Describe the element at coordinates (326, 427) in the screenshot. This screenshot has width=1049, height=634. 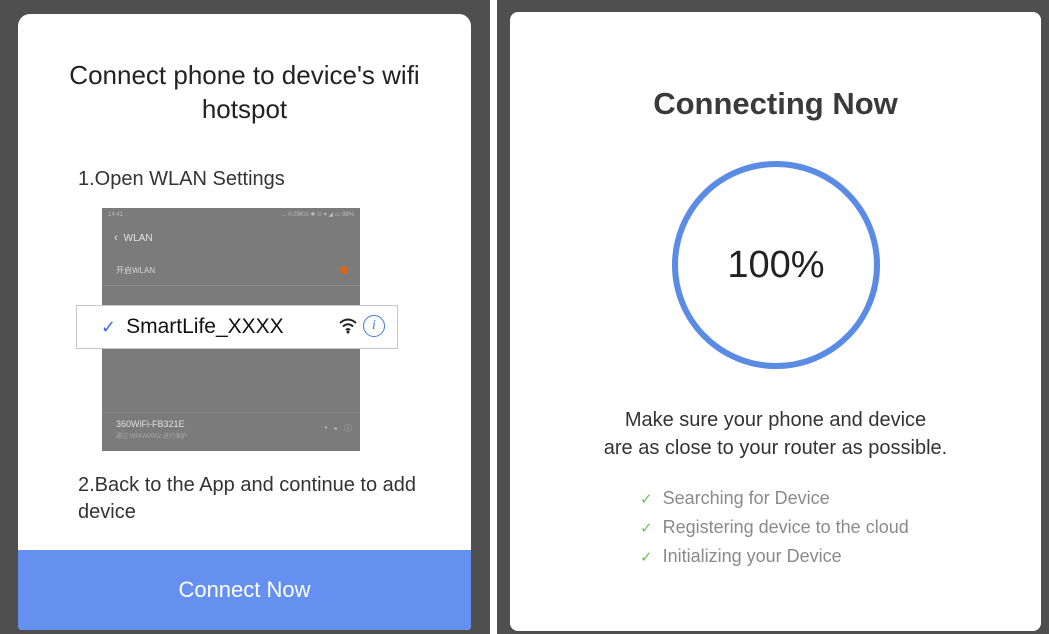
I see `lock-icon: ▪` at that location.